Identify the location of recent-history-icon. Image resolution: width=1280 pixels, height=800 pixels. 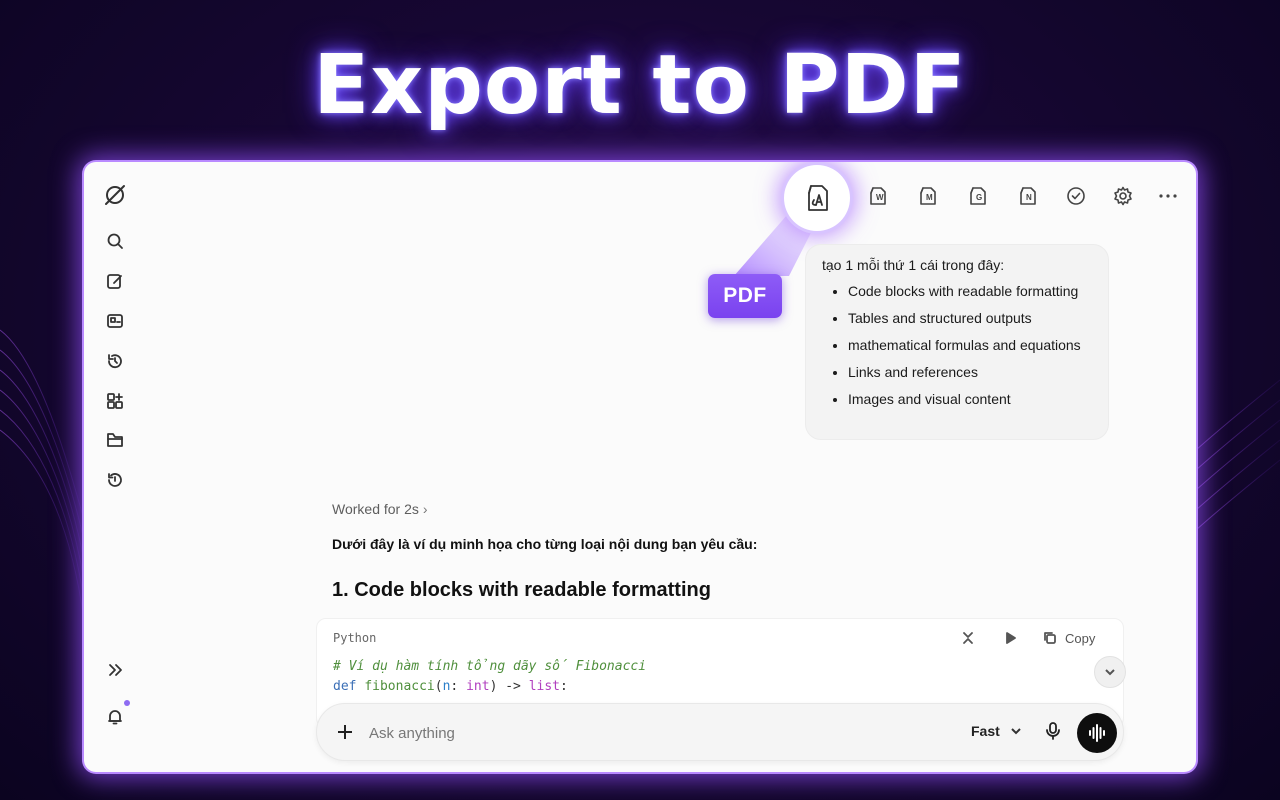
(115, 480).